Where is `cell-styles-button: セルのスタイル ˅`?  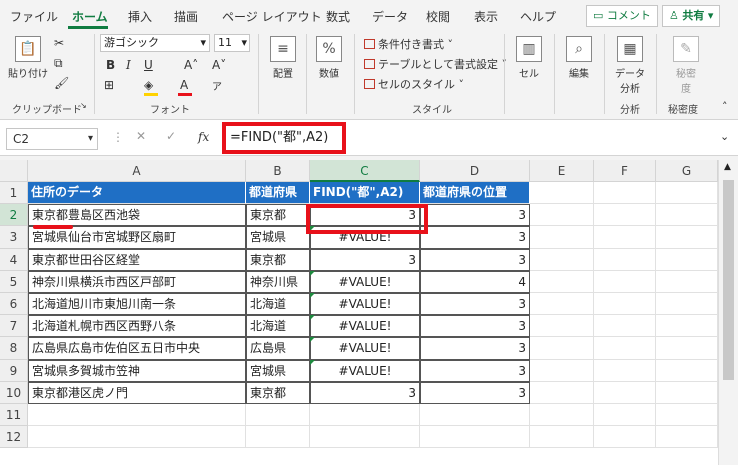 cell-styles-button: セルのスタイル ˅ is located at coordinates (414, 84).